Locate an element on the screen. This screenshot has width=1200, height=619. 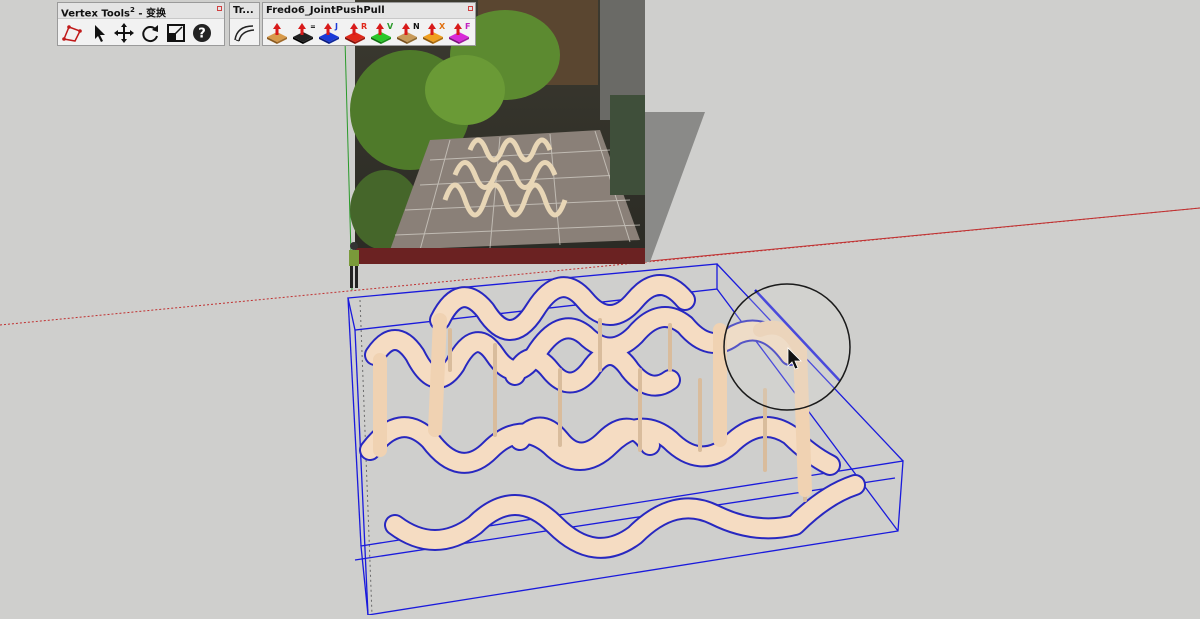
pointer-arrow-icon is located at coordinates (100, 33).